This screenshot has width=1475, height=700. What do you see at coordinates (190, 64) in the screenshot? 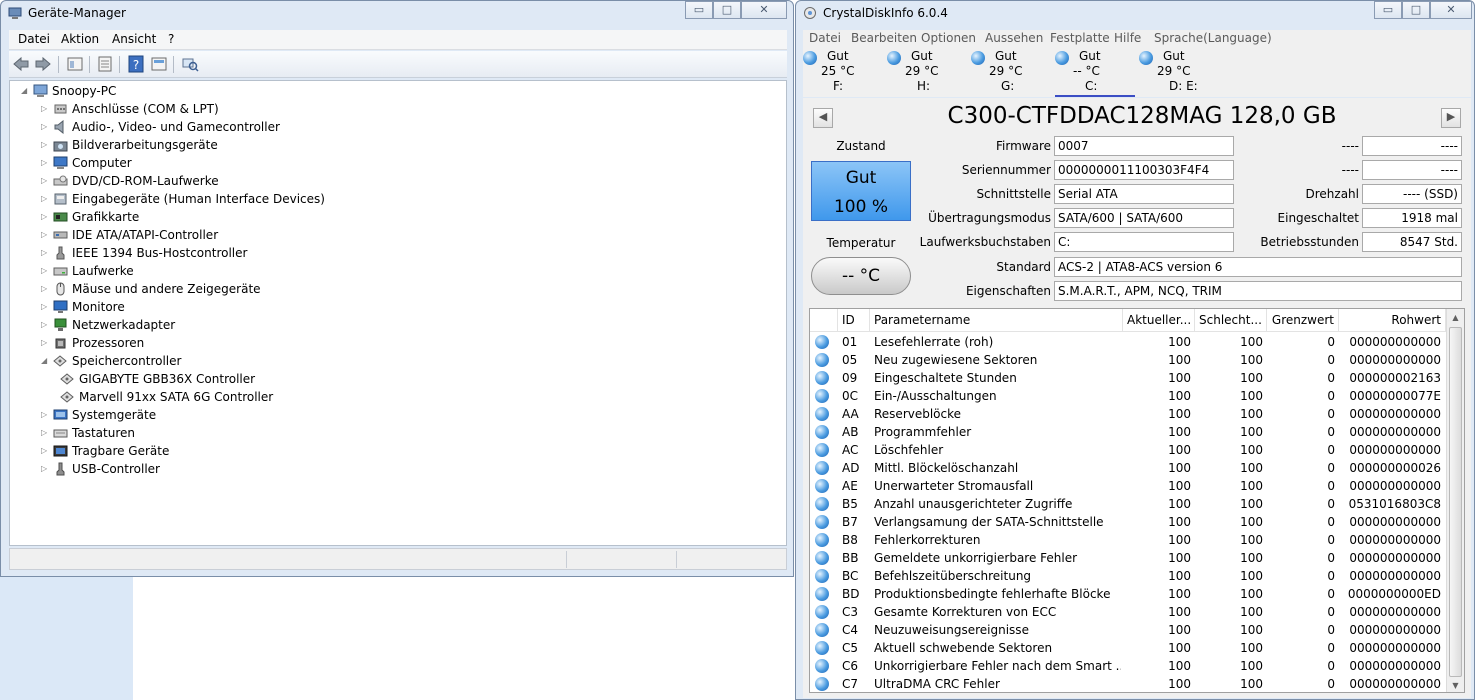
I see `scan-hardware-icon` at bounding box center [190, 64].